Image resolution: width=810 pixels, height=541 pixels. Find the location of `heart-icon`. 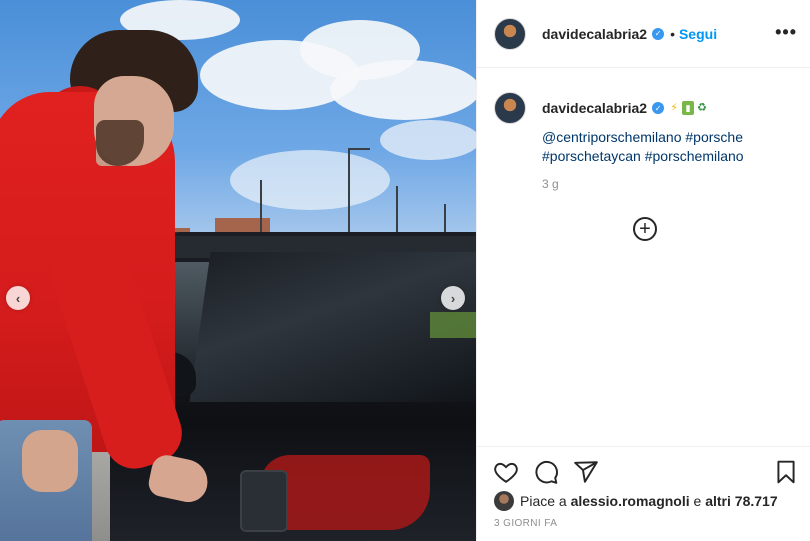

heart-icon is located at coordinates (506, 472).